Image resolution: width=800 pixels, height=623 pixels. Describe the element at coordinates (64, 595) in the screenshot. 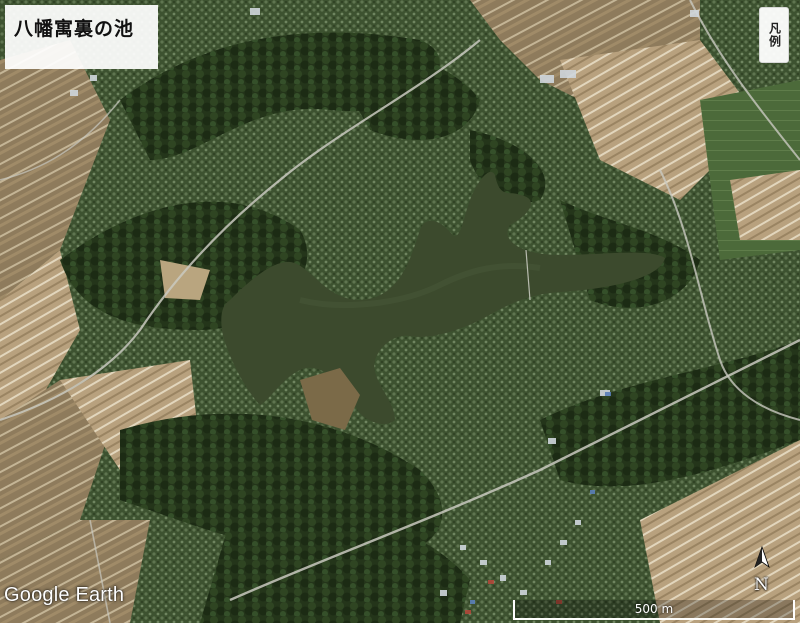

I see `attribution-logo: Google Earth` at that location.